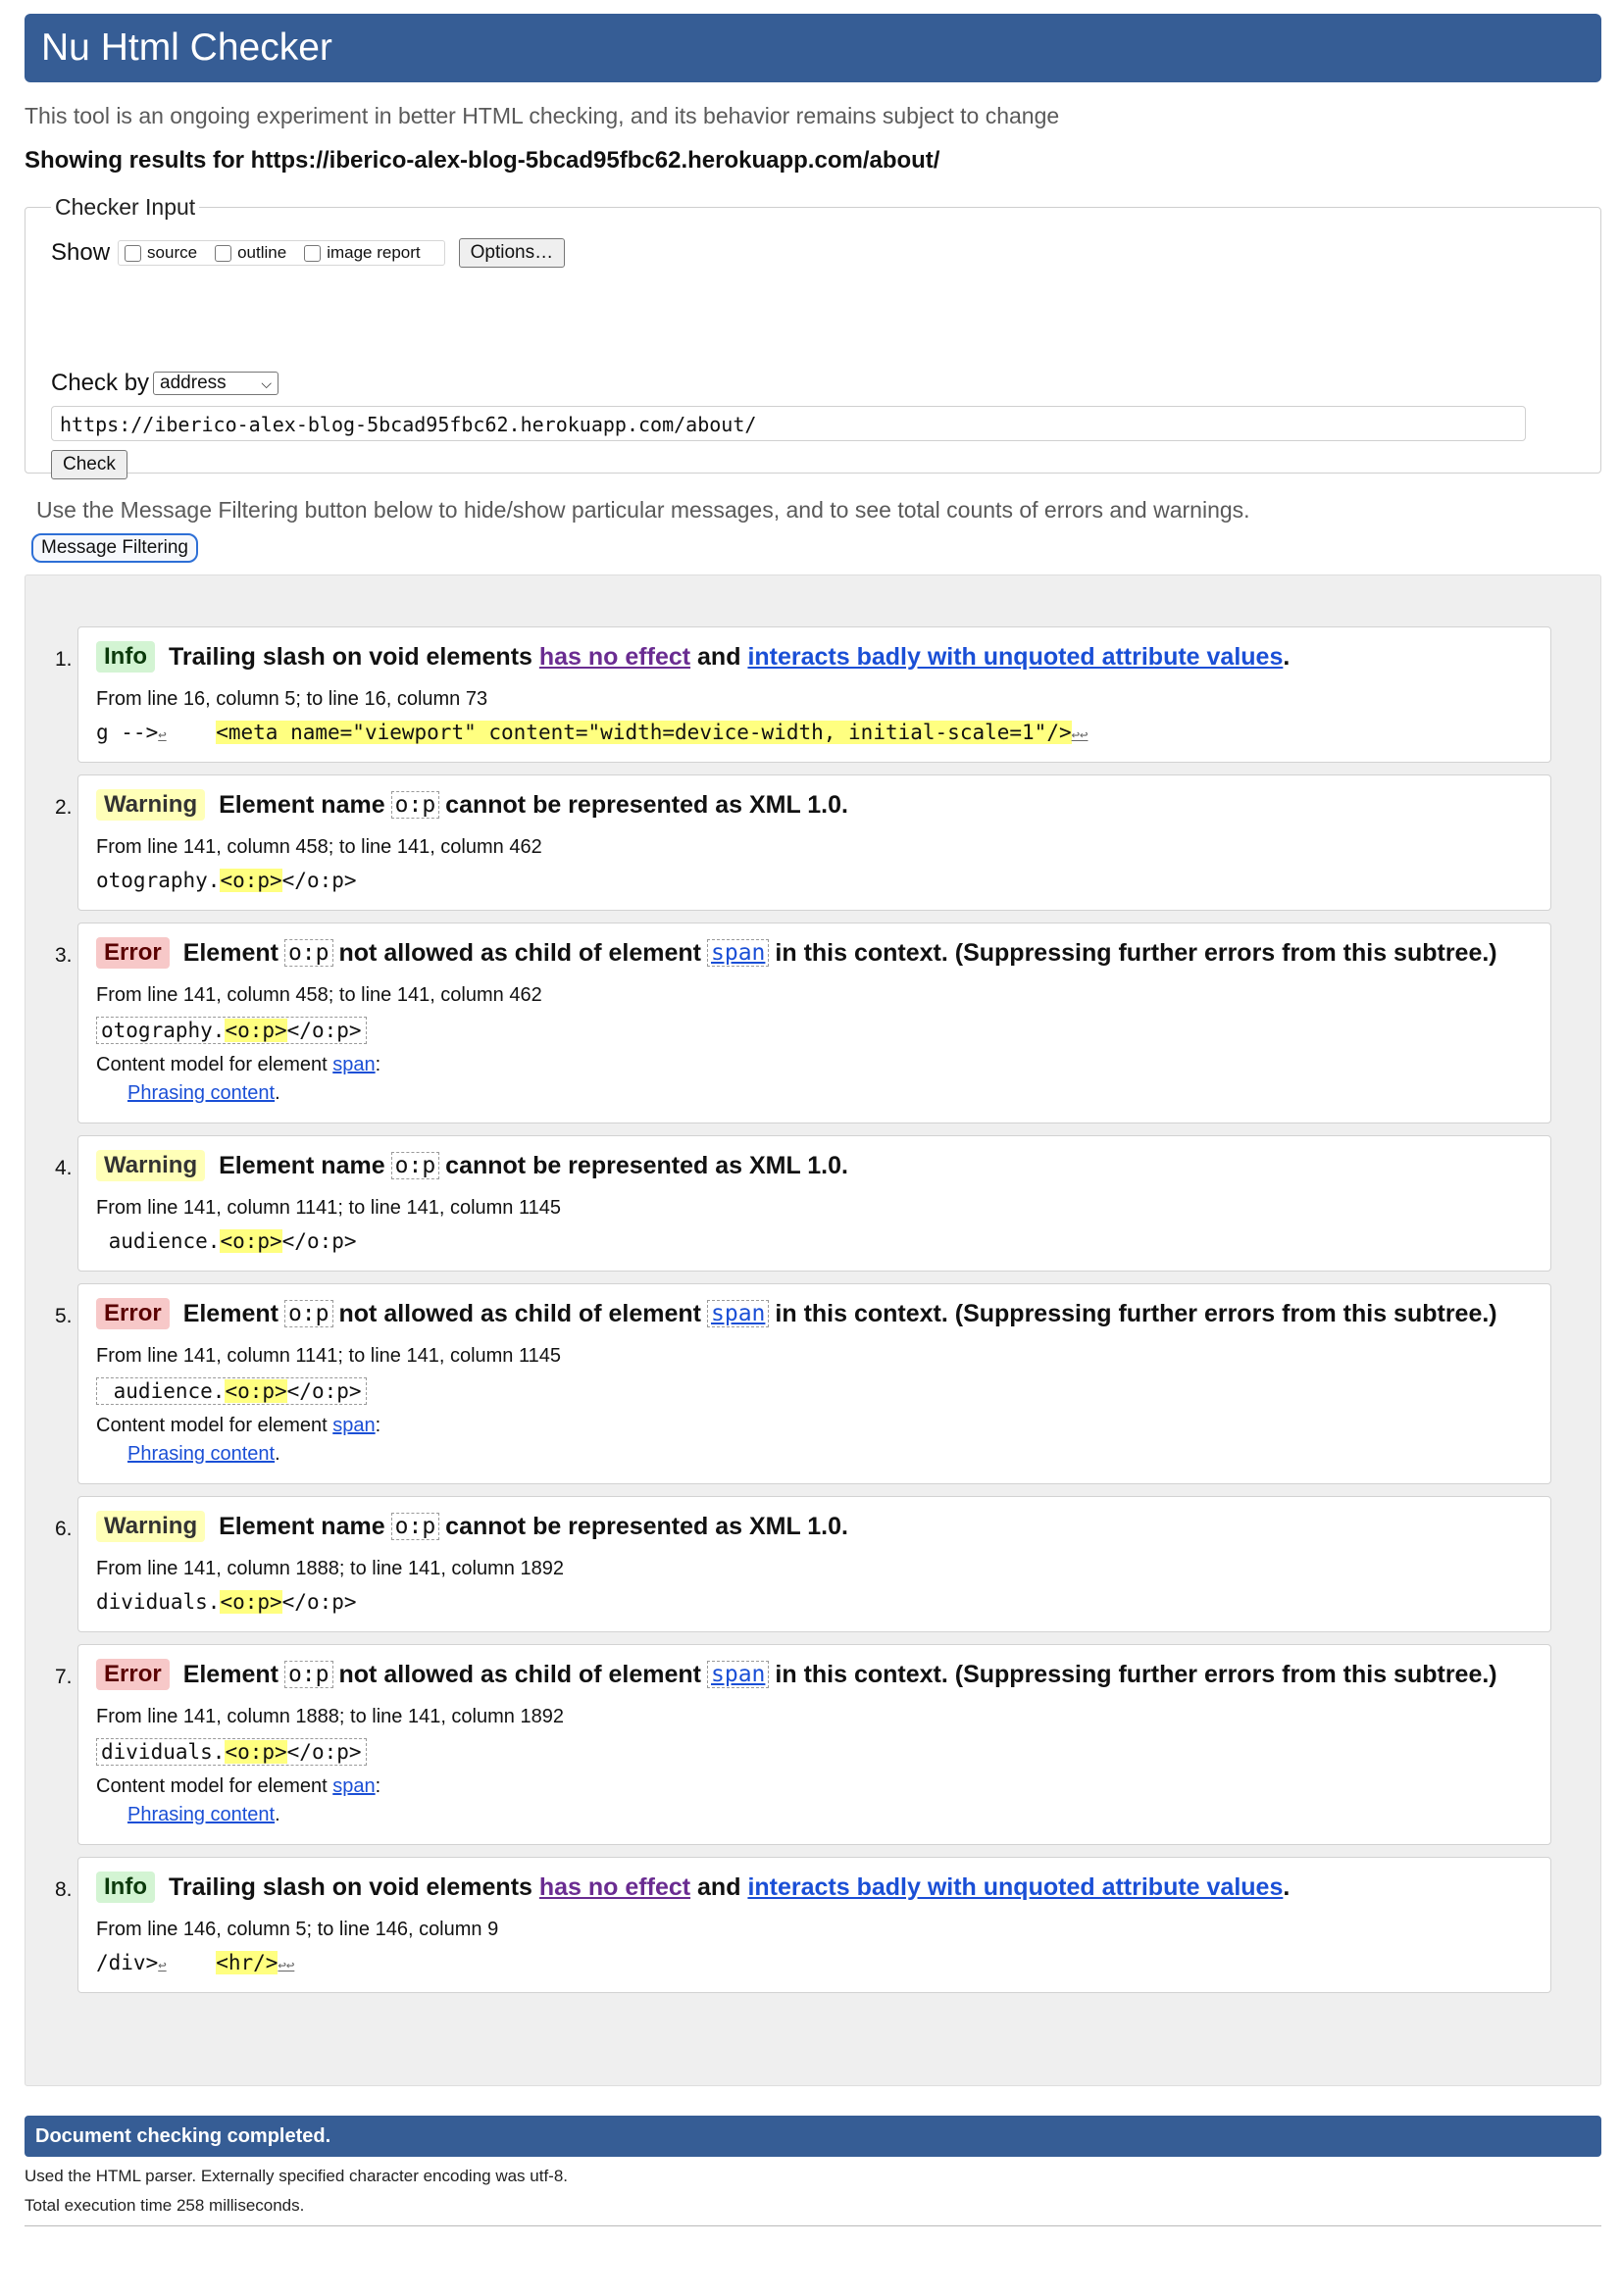 The height and width of the screenshot is (2296, 1620). I want to click on error-badge: Error, so click(133, 1313).